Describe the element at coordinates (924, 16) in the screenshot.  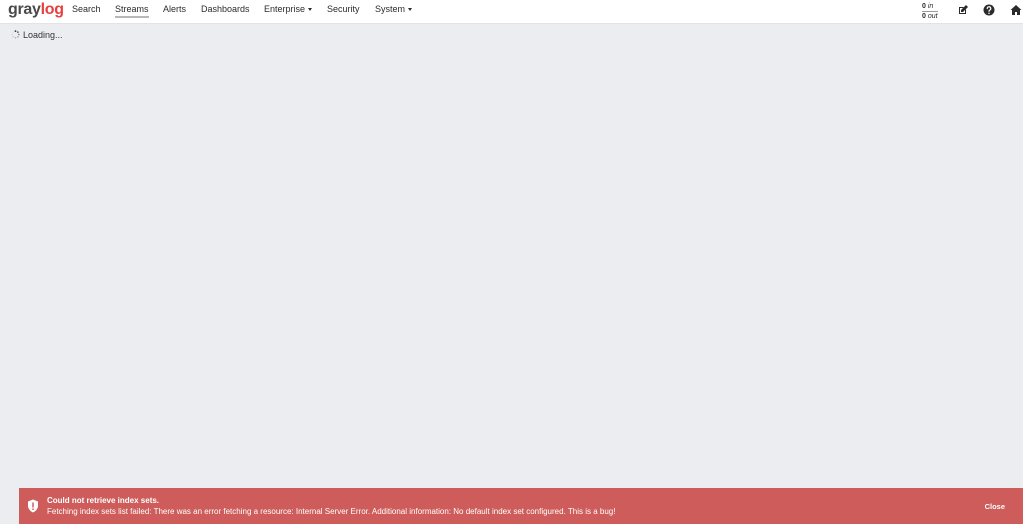
I see `throughput-out-value: 0` at that location.